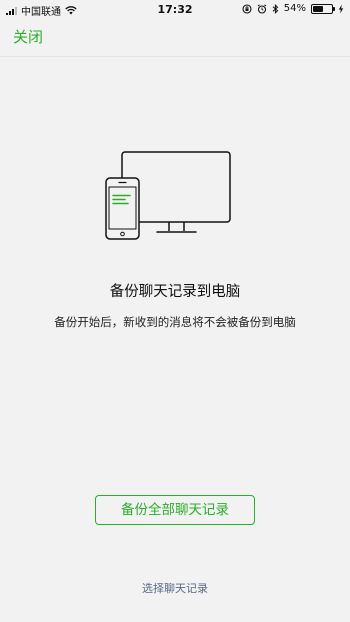 This screenshot has height=622, width=350. What do you see at coordinates (275, 8) in the screenshot?
I see `bluetooth-icon` at bounding box center [275, 8].